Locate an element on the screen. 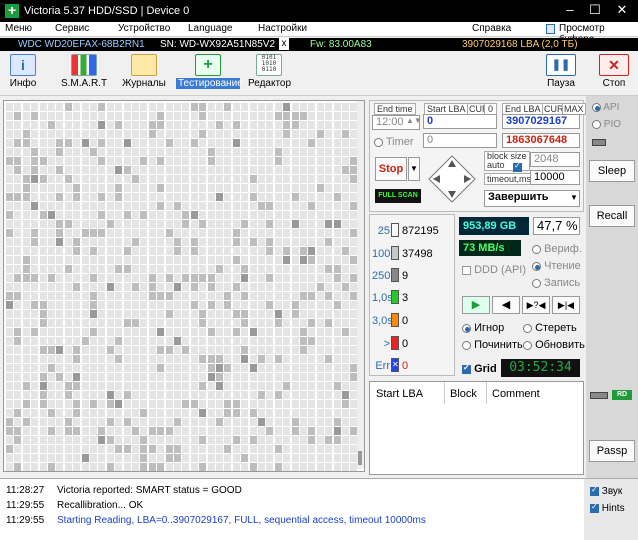 The width and height of the screenshot is (638, 540). col-block: Block is located at coordinates (463, 394).